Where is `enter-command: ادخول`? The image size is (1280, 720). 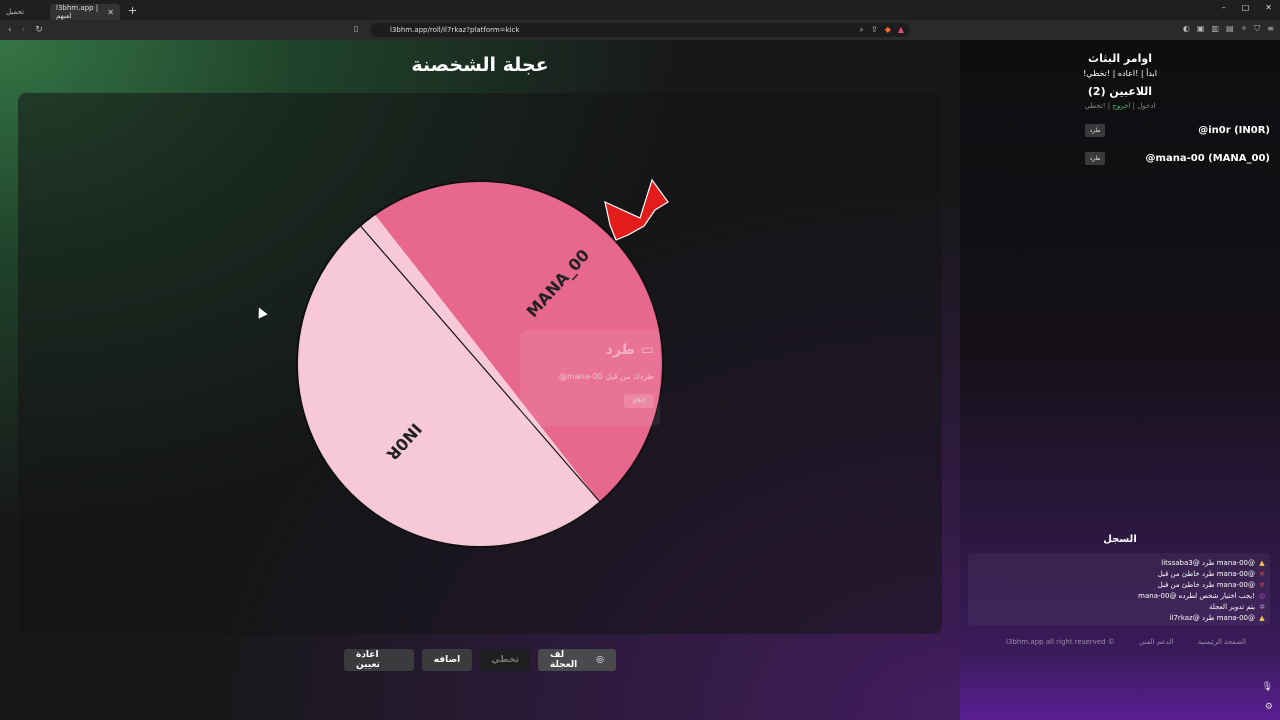 enter-command: ادخول is located at coordinates (1146, 106).